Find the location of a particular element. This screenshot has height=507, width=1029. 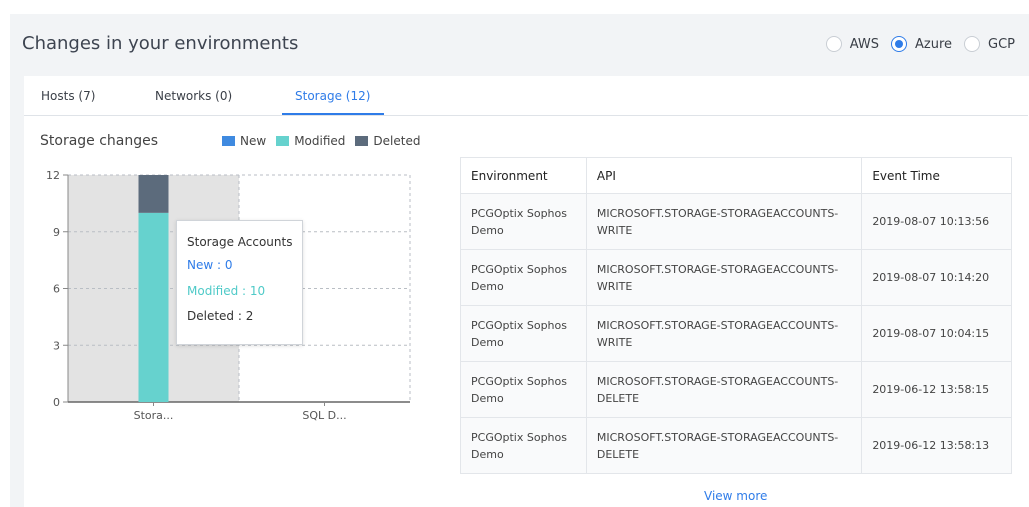

y-tick-label: 0 is located at coordinates (56, 402).